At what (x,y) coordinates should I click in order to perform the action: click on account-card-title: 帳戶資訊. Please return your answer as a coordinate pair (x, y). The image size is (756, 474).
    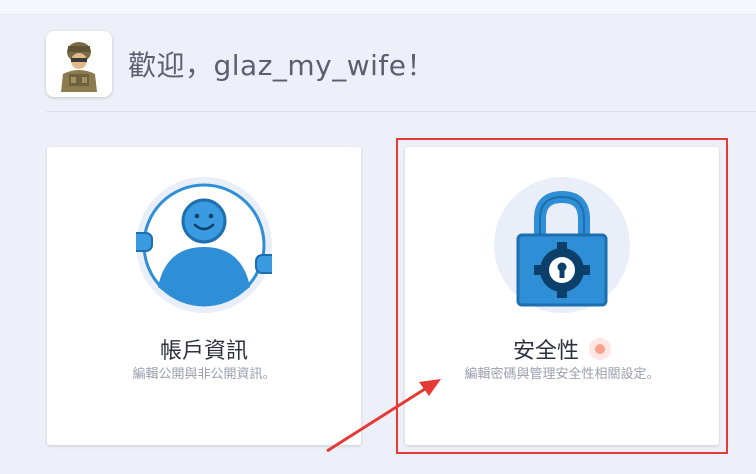
    Looking at the image, I should click on (203, 351).